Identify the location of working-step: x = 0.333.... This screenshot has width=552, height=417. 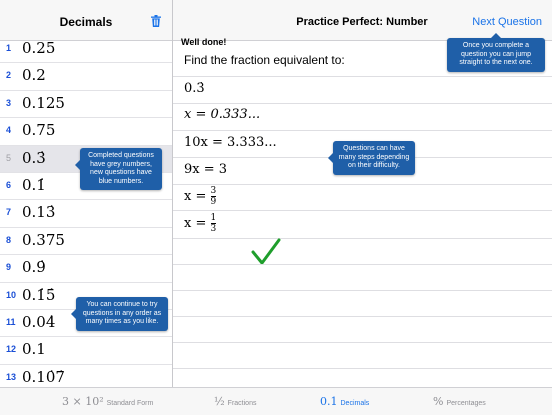
(222, 114).